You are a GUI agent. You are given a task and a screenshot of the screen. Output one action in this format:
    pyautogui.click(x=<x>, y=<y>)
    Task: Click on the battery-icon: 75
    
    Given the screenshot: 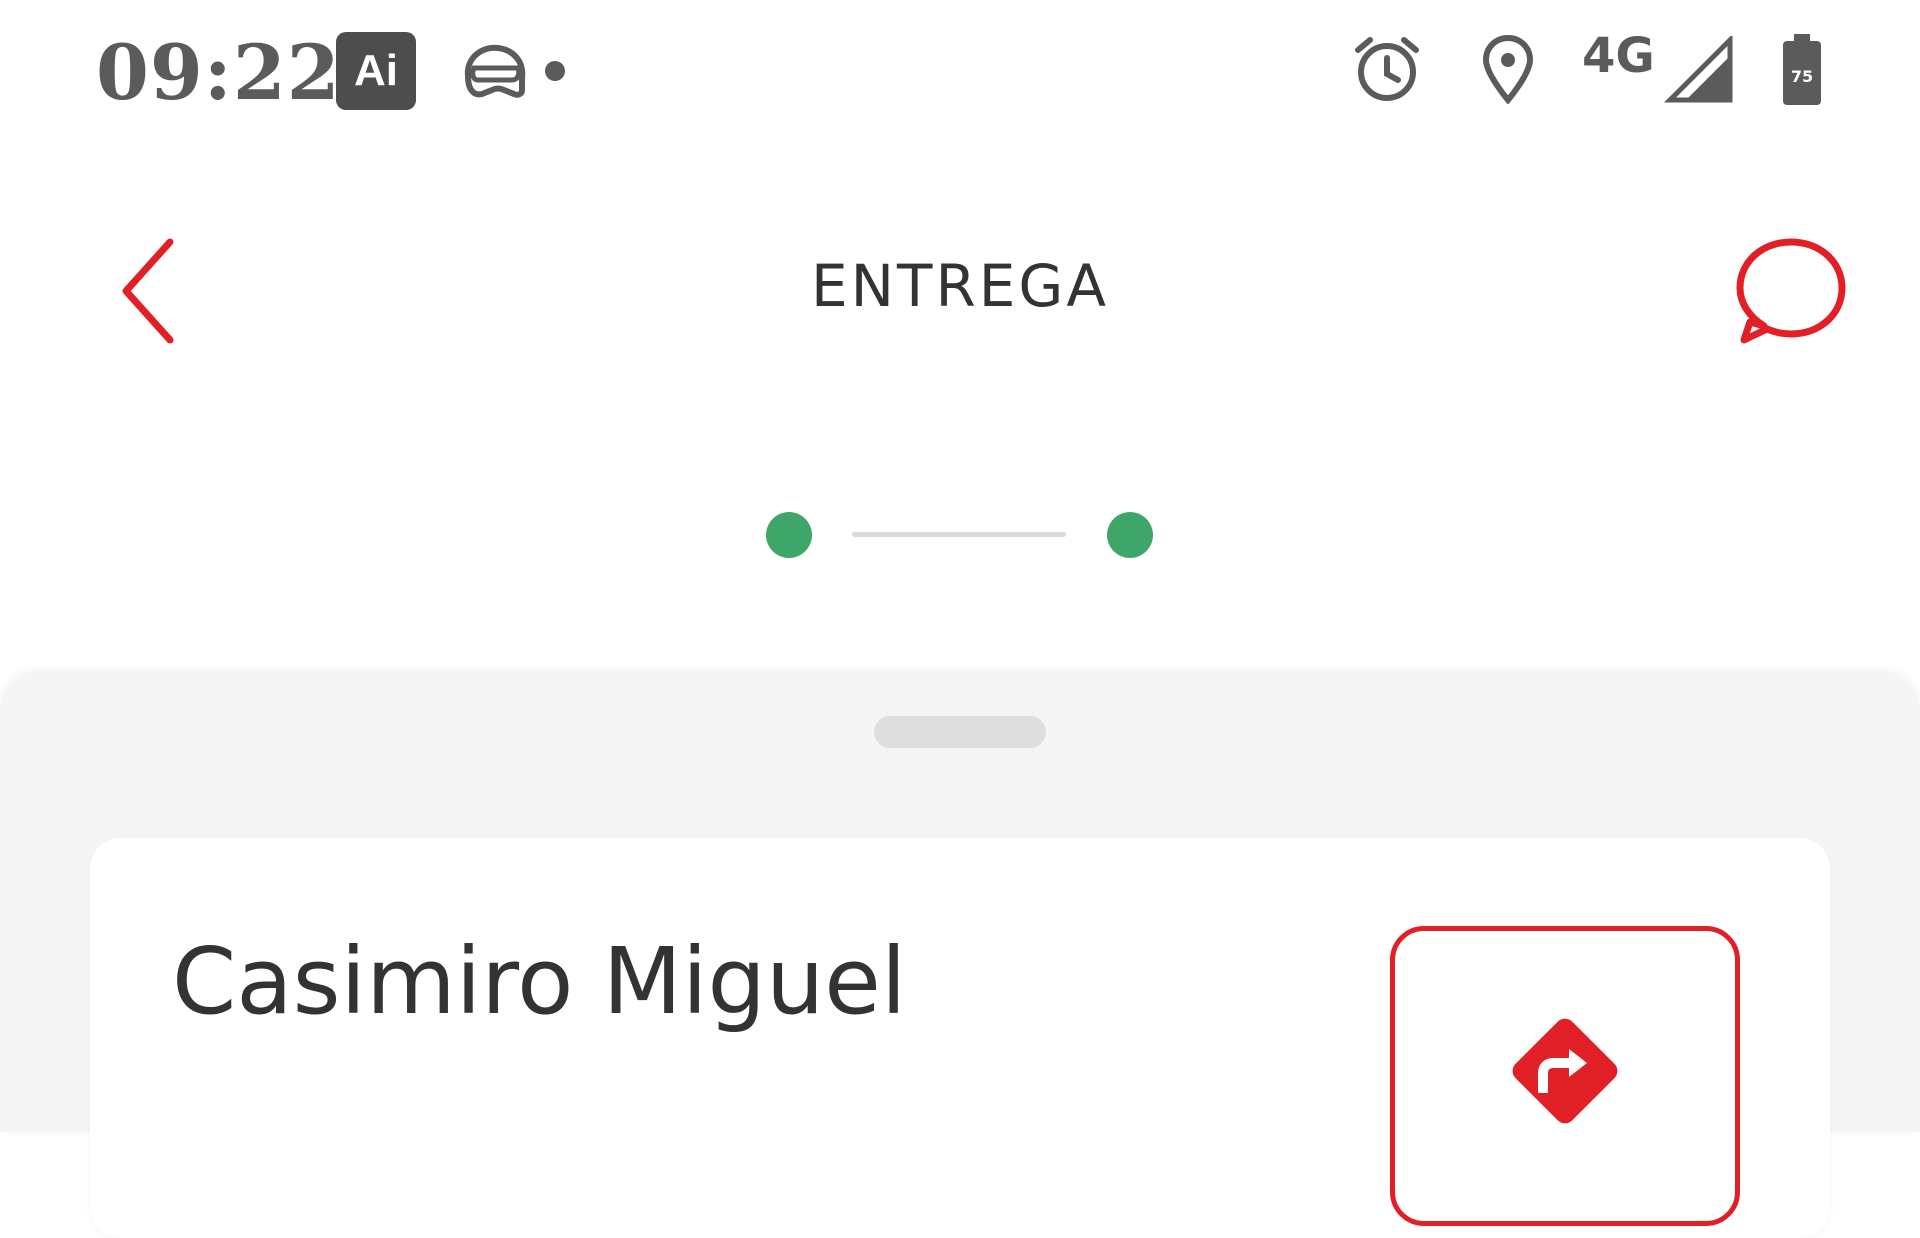 What is the action you would take?
    pyautogui.click(x=1802, y=69)
    